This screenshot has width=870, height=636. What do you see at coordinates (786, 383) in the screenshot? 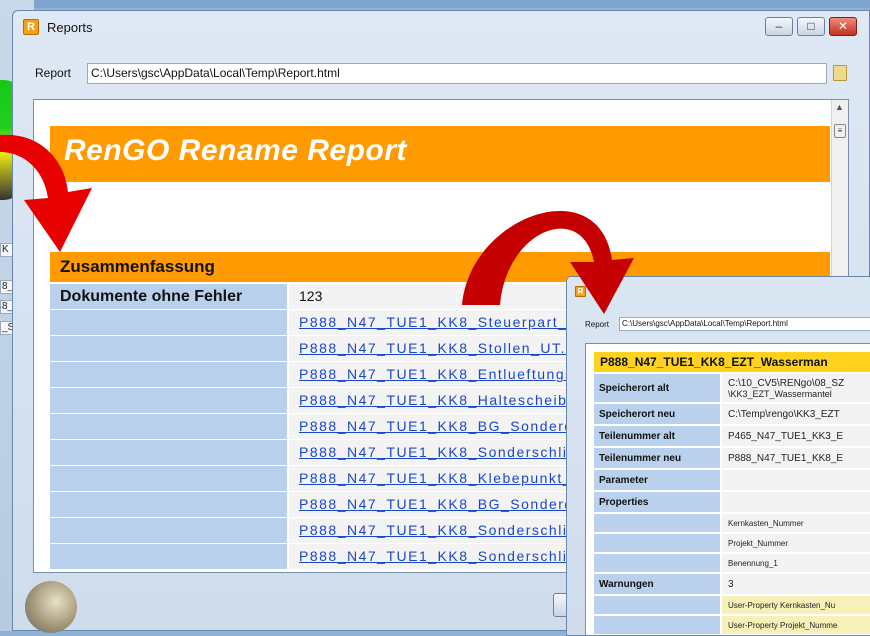
I see `path-line: C:\10_CV5\RENgo\08_SZ` at bounding box center [786, 383].